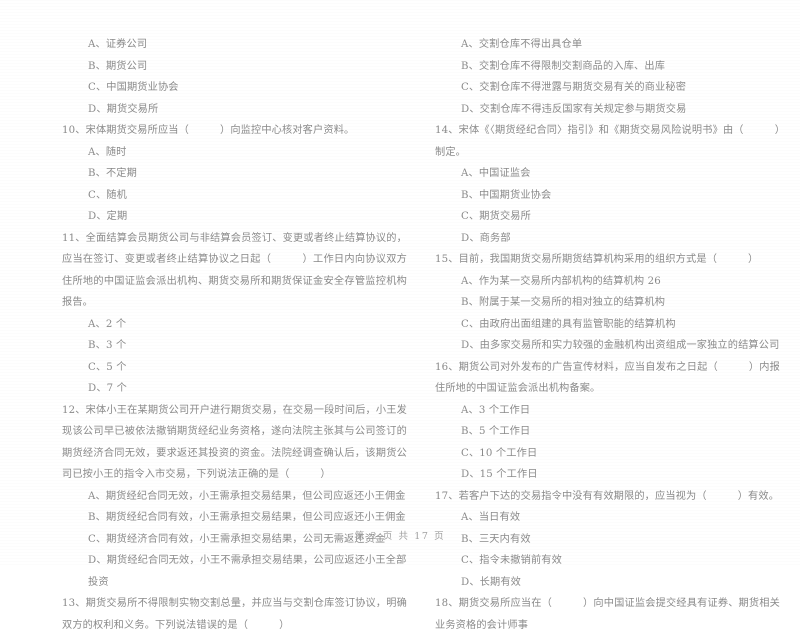 The width and height of the screenshot is (800, 636). Describe the element at coordinates (208, 130) in the screenshot. I see `question-stem: 10、宋体期货交易所应当（ ）向监控中心核对客户资料。` at that location.